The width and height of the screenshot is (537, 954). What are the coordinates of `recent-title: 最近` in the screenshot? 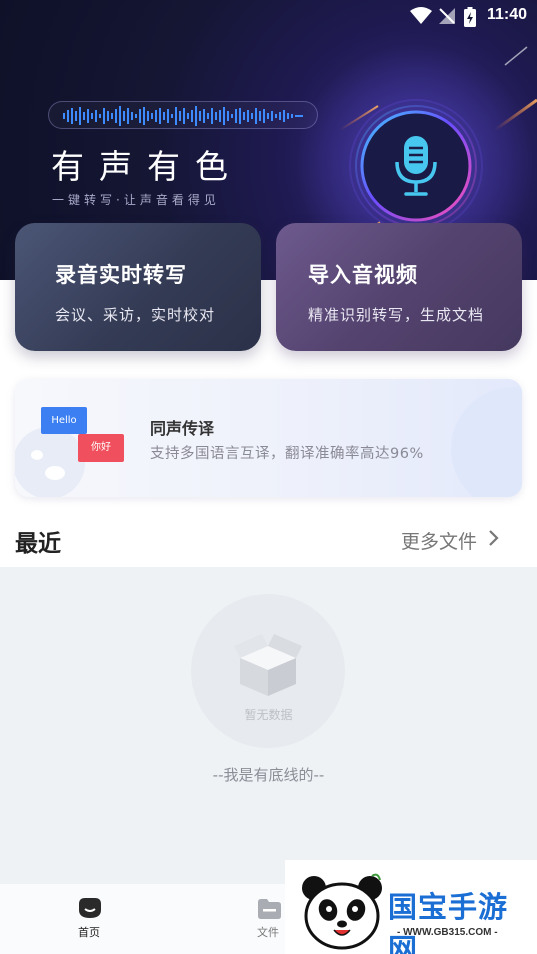 It's located at (38, 544).